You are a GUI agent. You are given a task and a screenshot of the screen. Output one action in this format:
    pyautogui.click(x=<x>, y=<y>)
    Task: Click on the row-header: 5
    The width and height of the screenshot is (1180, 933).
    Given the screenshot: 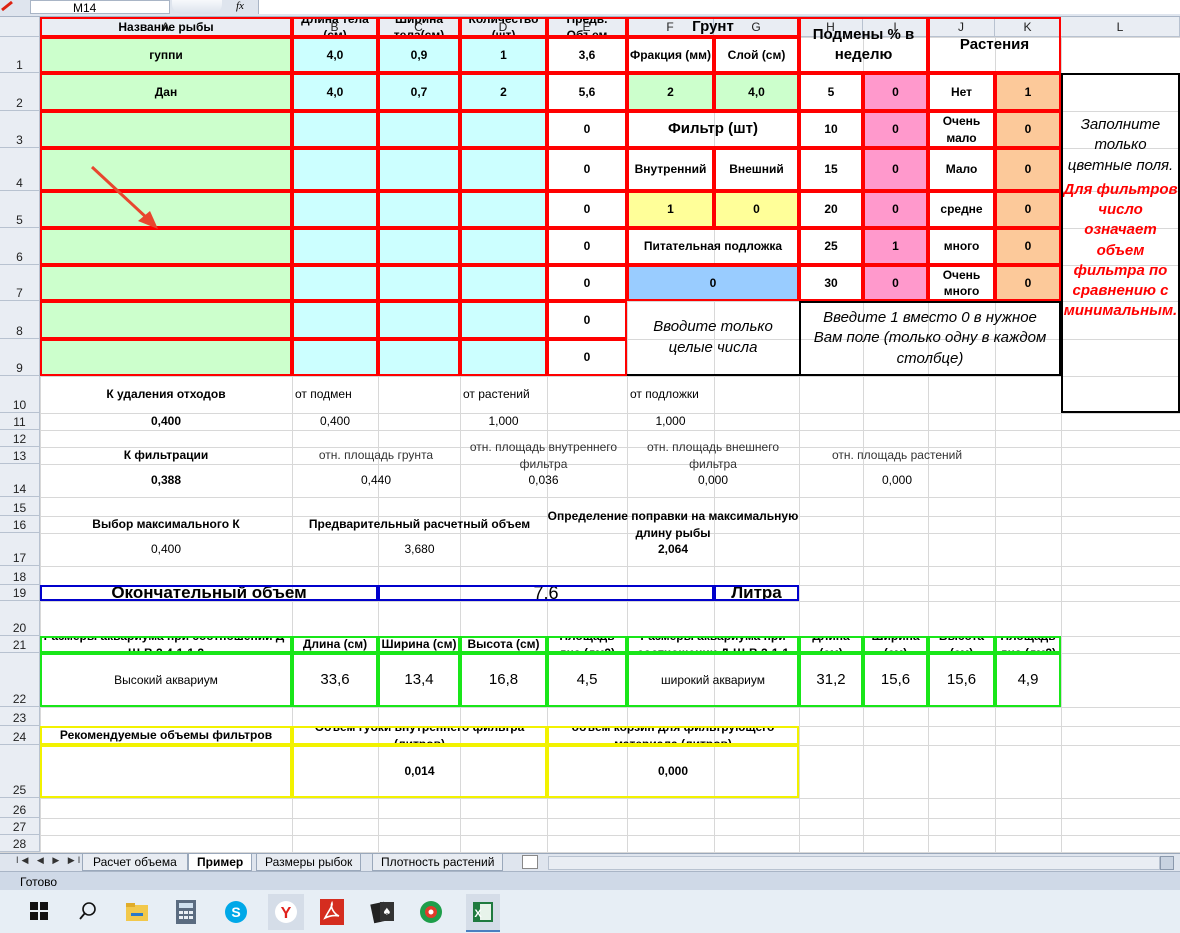 What is the action you would take?
    pyautogui.click(x=20, y=209)
    